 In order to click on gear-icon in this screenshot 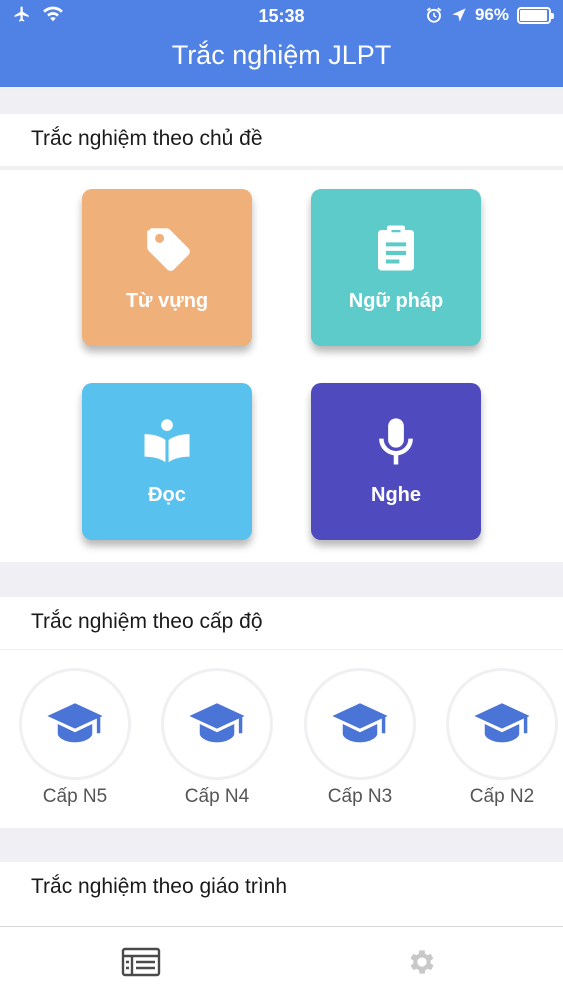, I will do `click(422, 962)`.